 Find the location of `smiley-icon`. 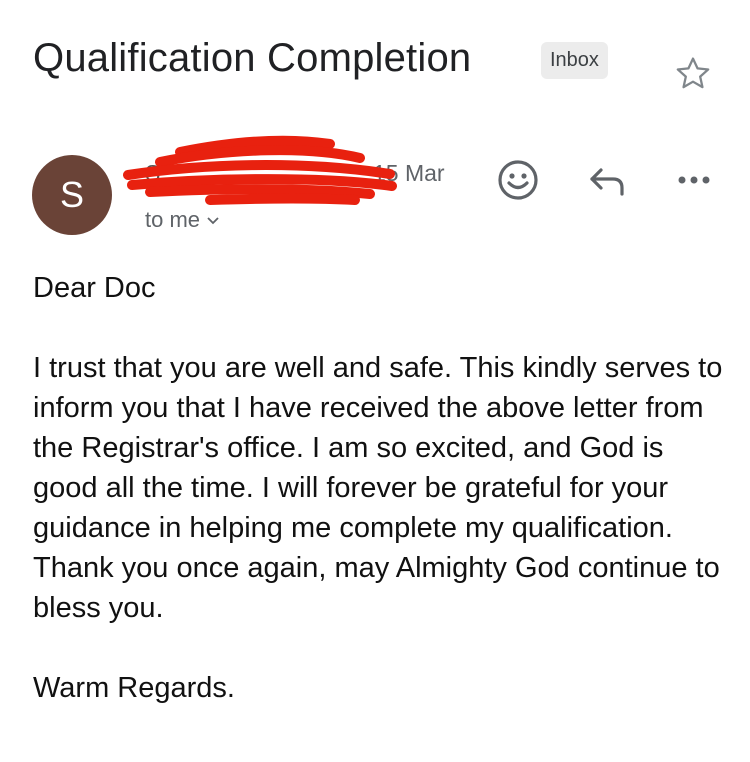

smiley-icon is located at coordinates (518, 180).